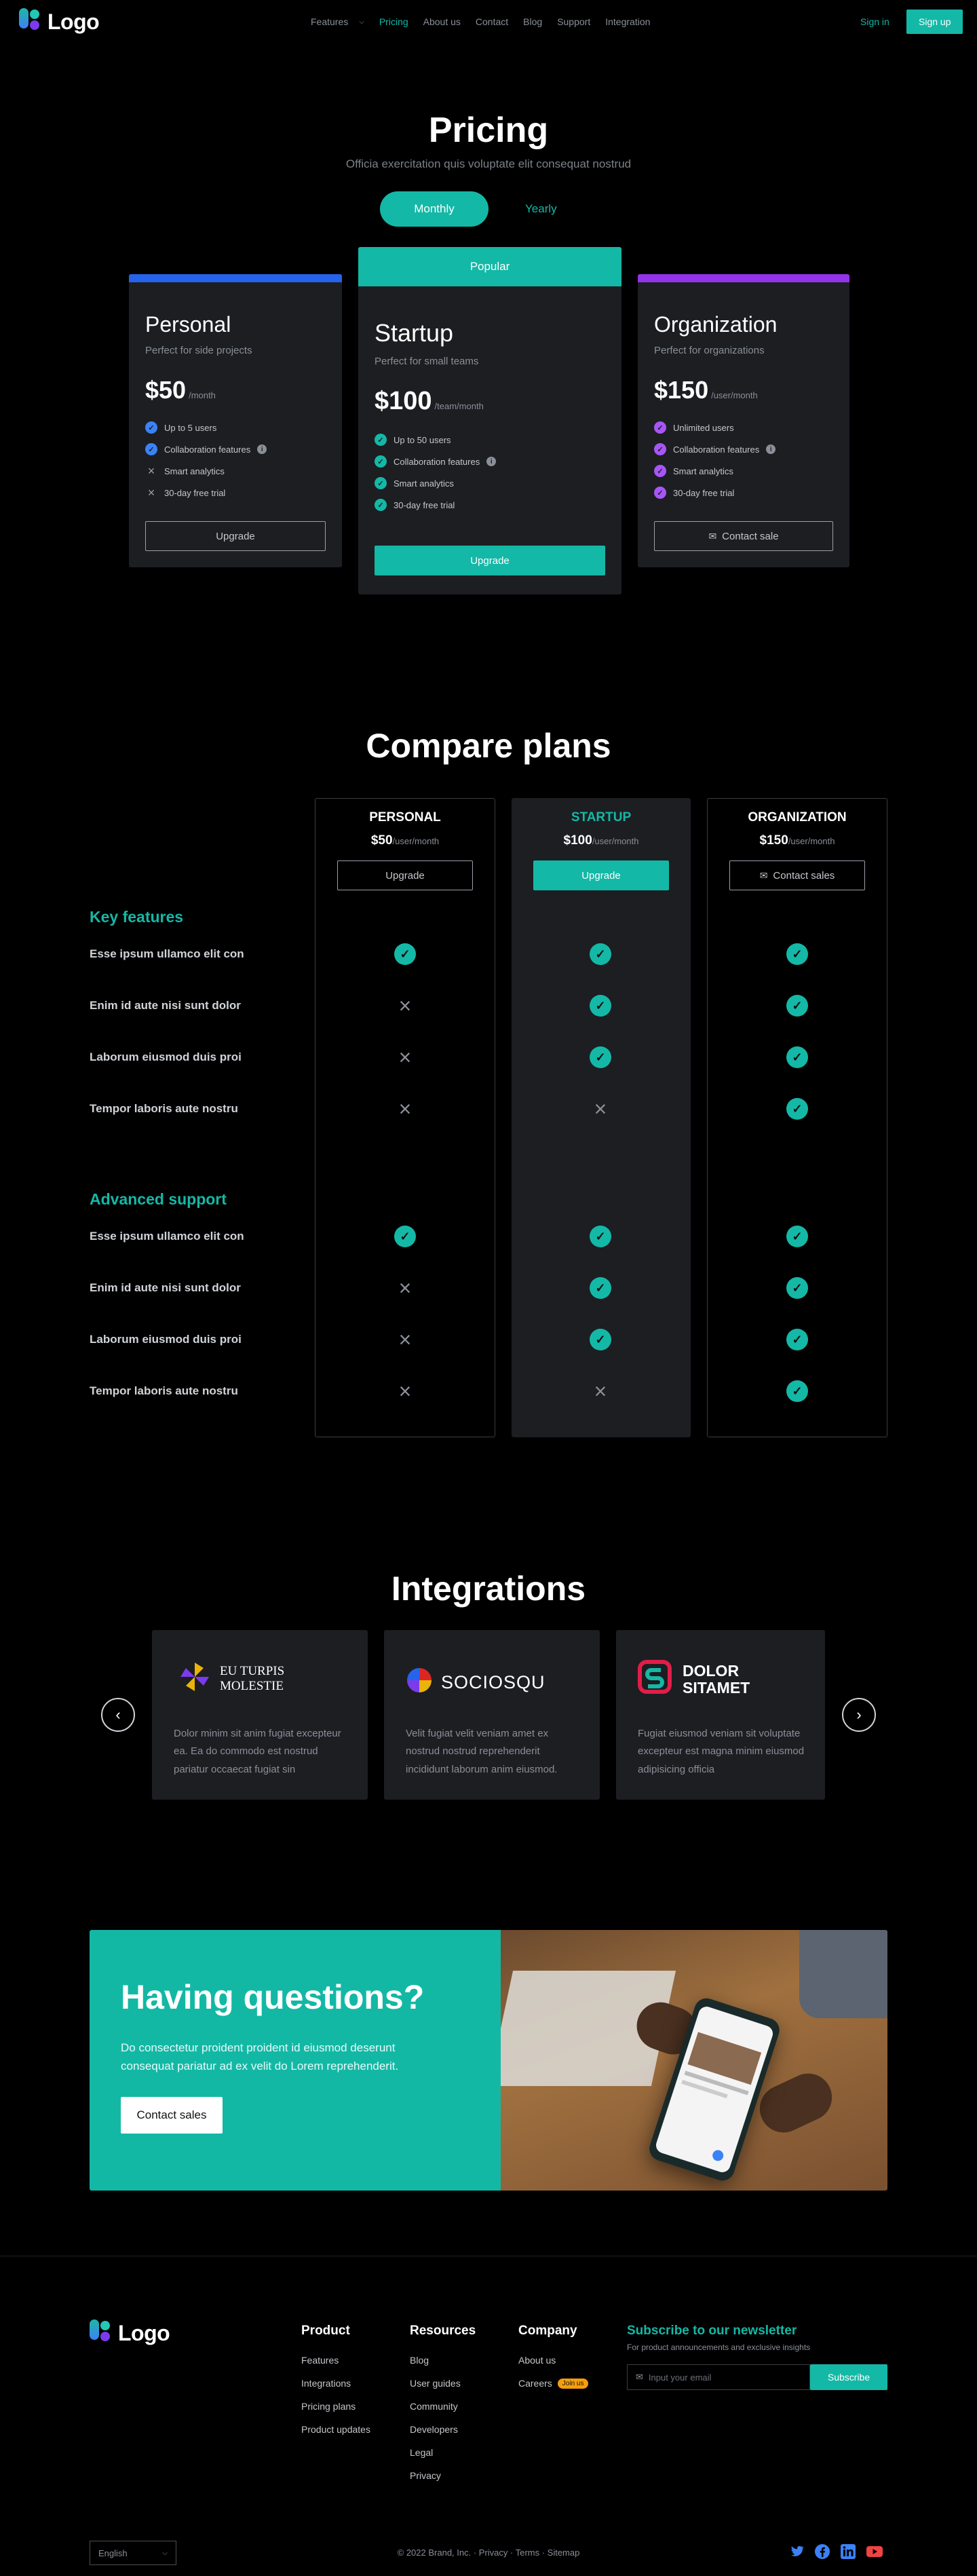  What do you see at coordinates (628, 21) in the screenshot?
I see `nav-link-integration: Integration` at bounding box center [628, 21].